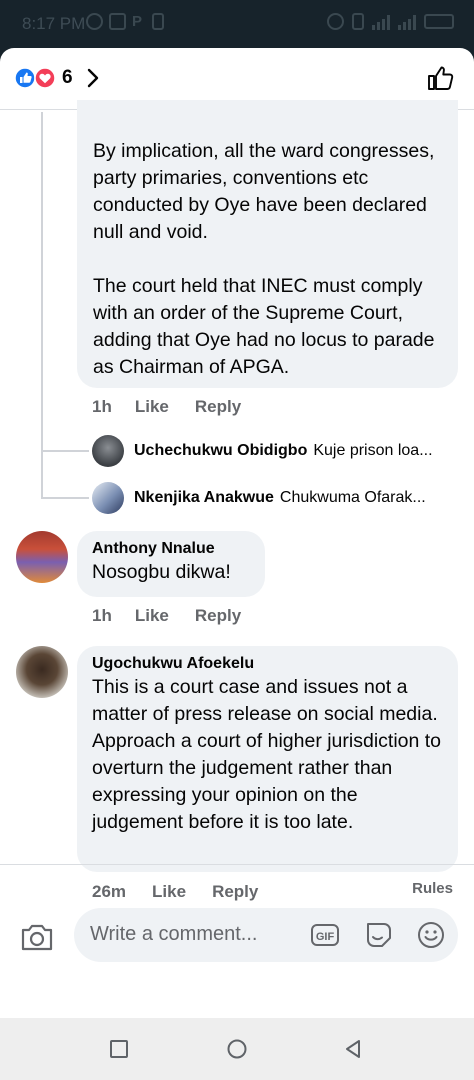 The image size is (474, 1080). What do you see at coordinates (161, 572) in the screenshot?
I see `comment-text: Nosogbu dikwa!` at bounding box center [161, 572].